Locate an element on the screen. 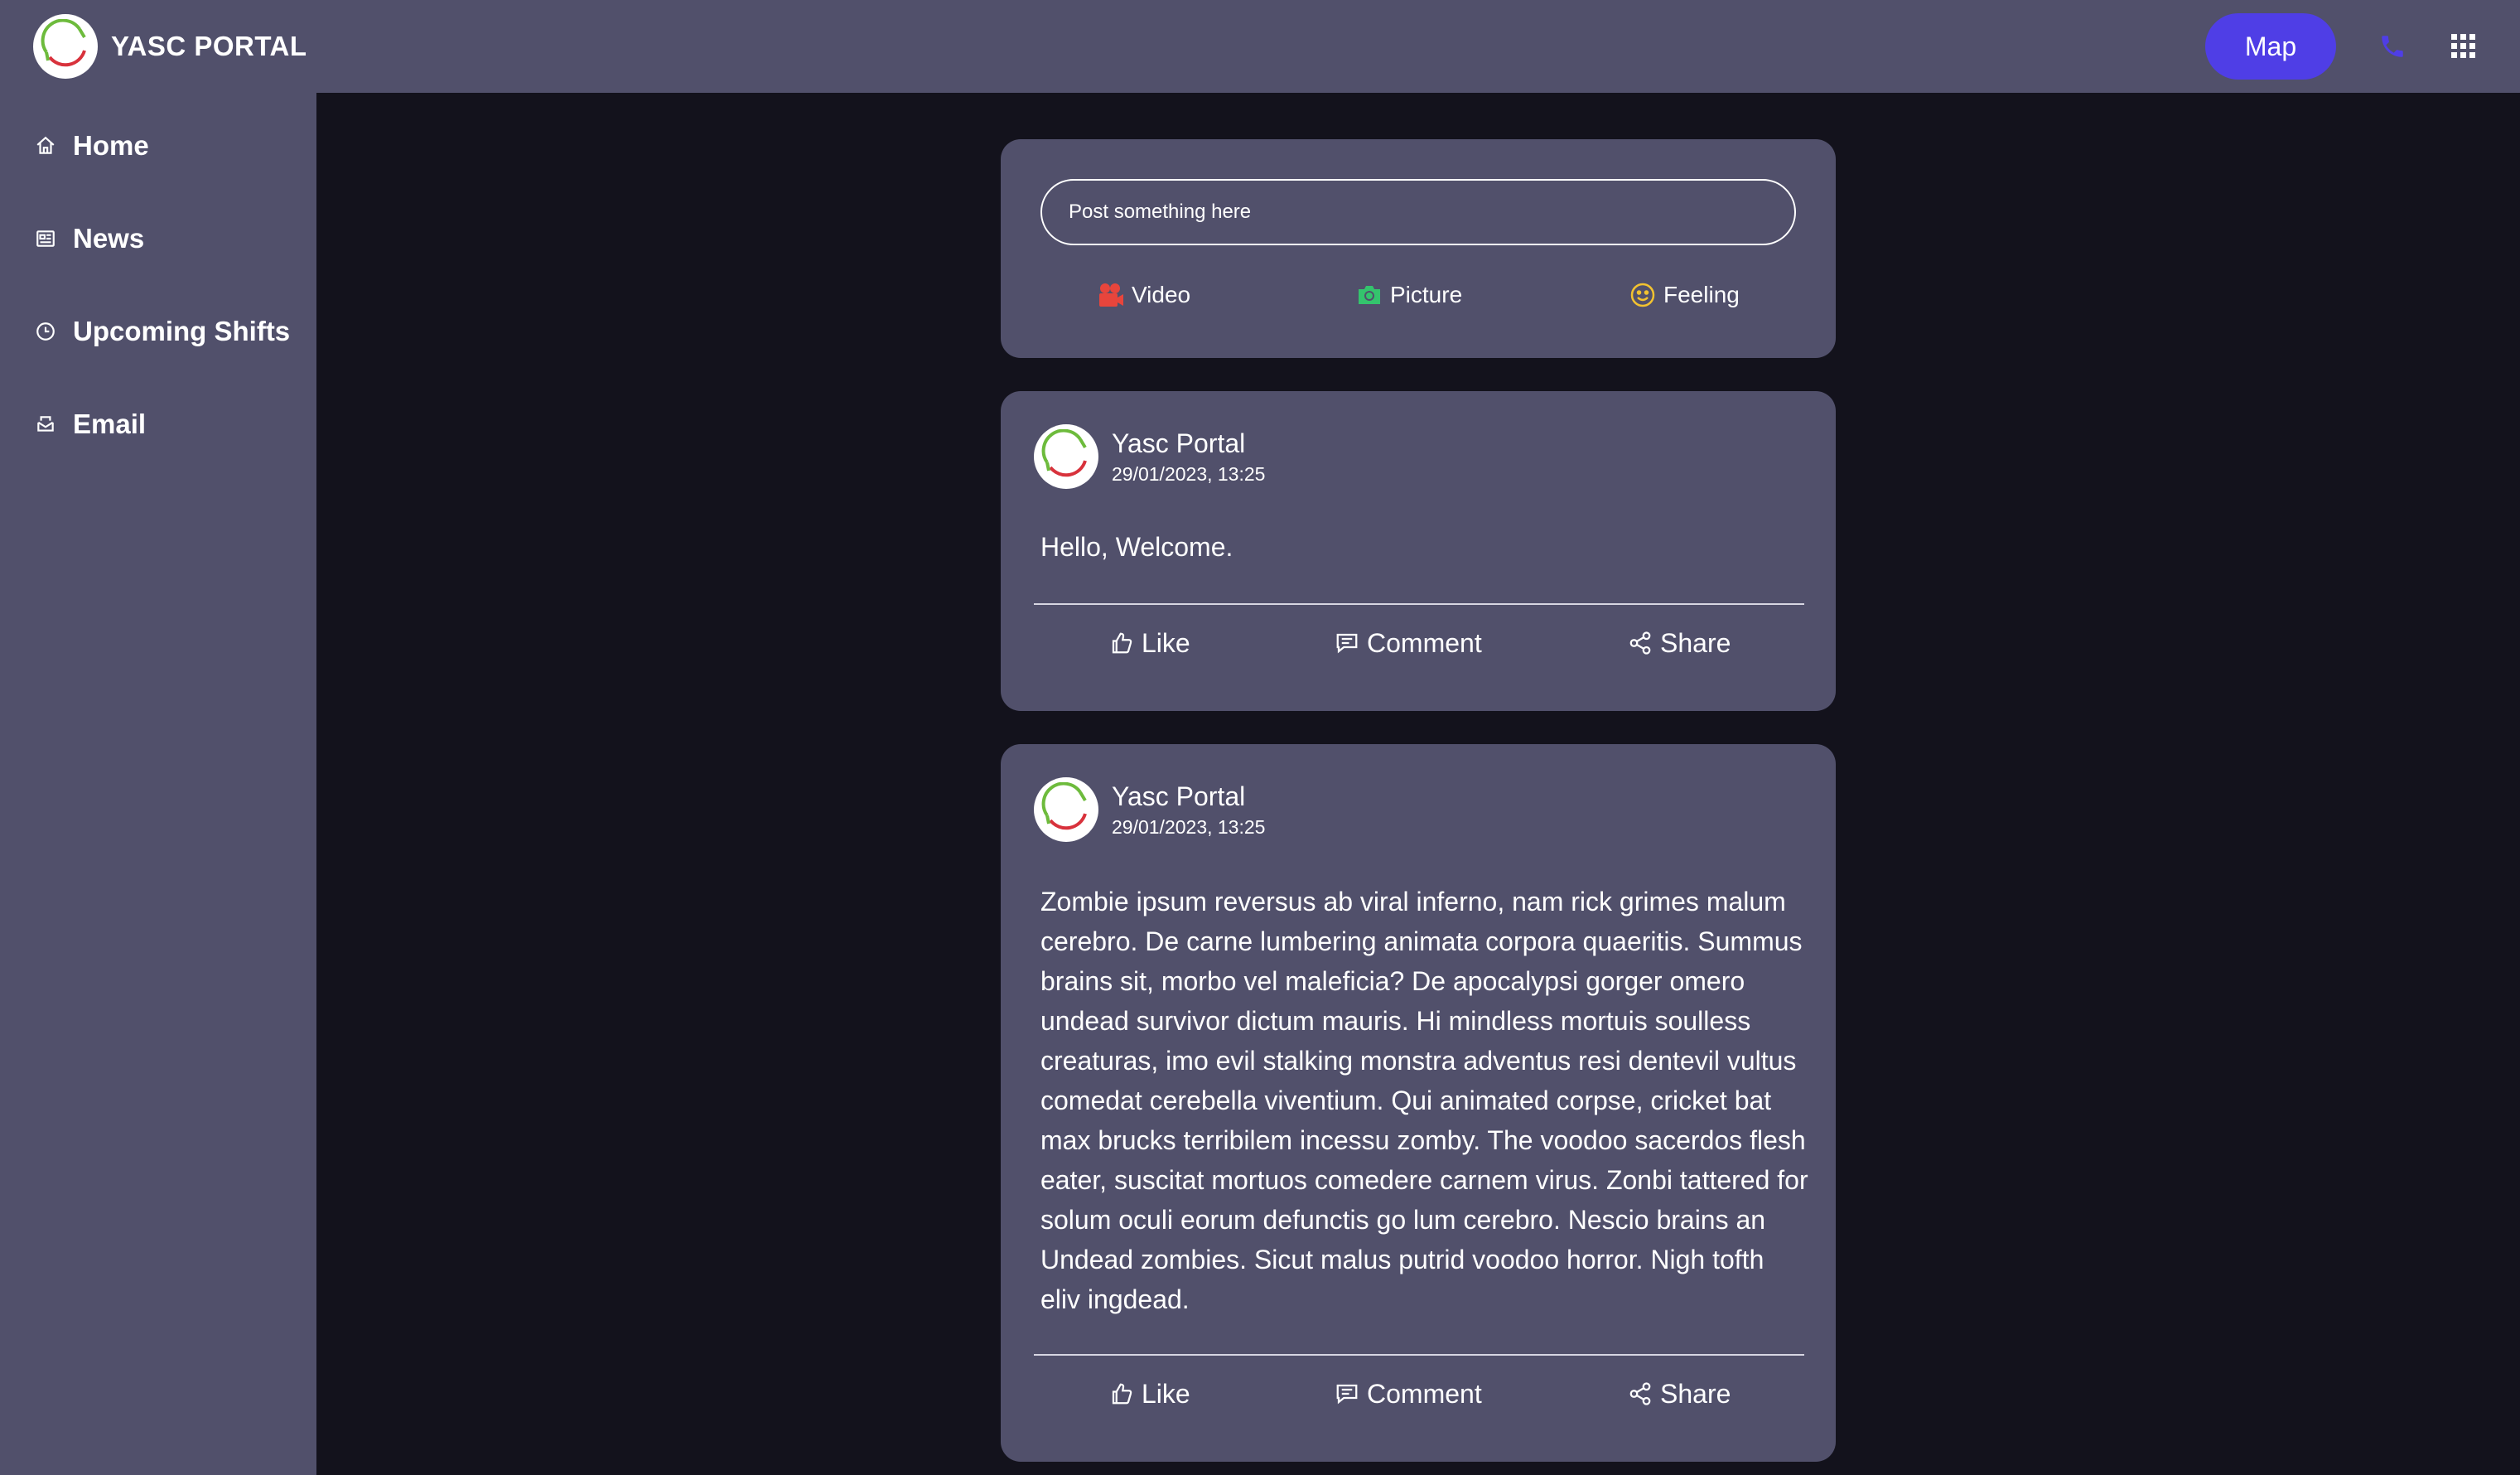 The width and height of the screenshot is (2520, 1475). feeling-label: Feeling is located at coordinates (1701, 294).